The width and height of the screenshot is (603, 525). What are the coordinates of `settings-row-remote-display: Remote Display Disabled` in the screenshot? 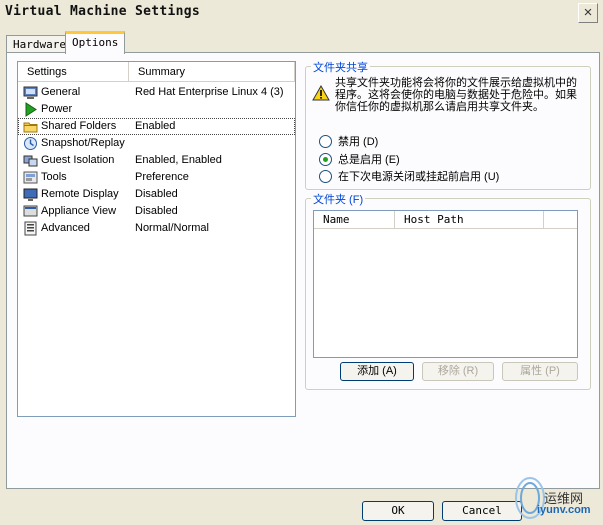 It's located at (156, 194).